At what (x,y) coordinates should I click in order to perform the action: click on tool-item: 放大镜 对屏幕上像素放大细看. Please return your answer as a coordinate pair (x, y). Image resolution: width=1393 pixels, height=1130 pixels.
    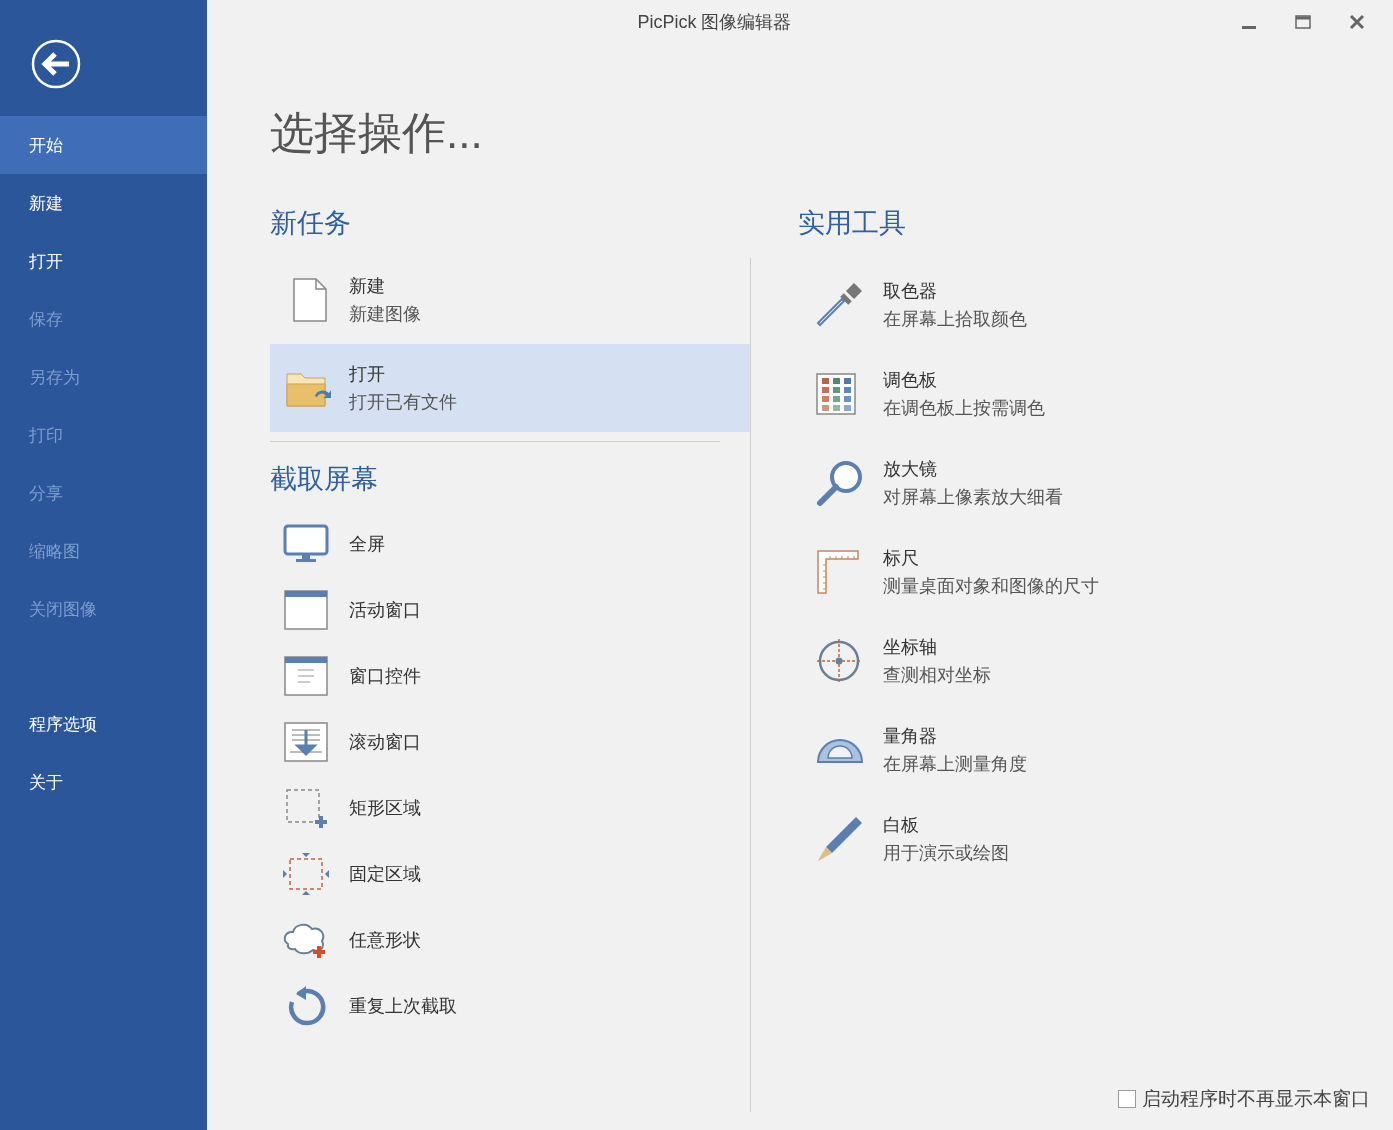
    Looking at the image, I should click on (1084, 482).